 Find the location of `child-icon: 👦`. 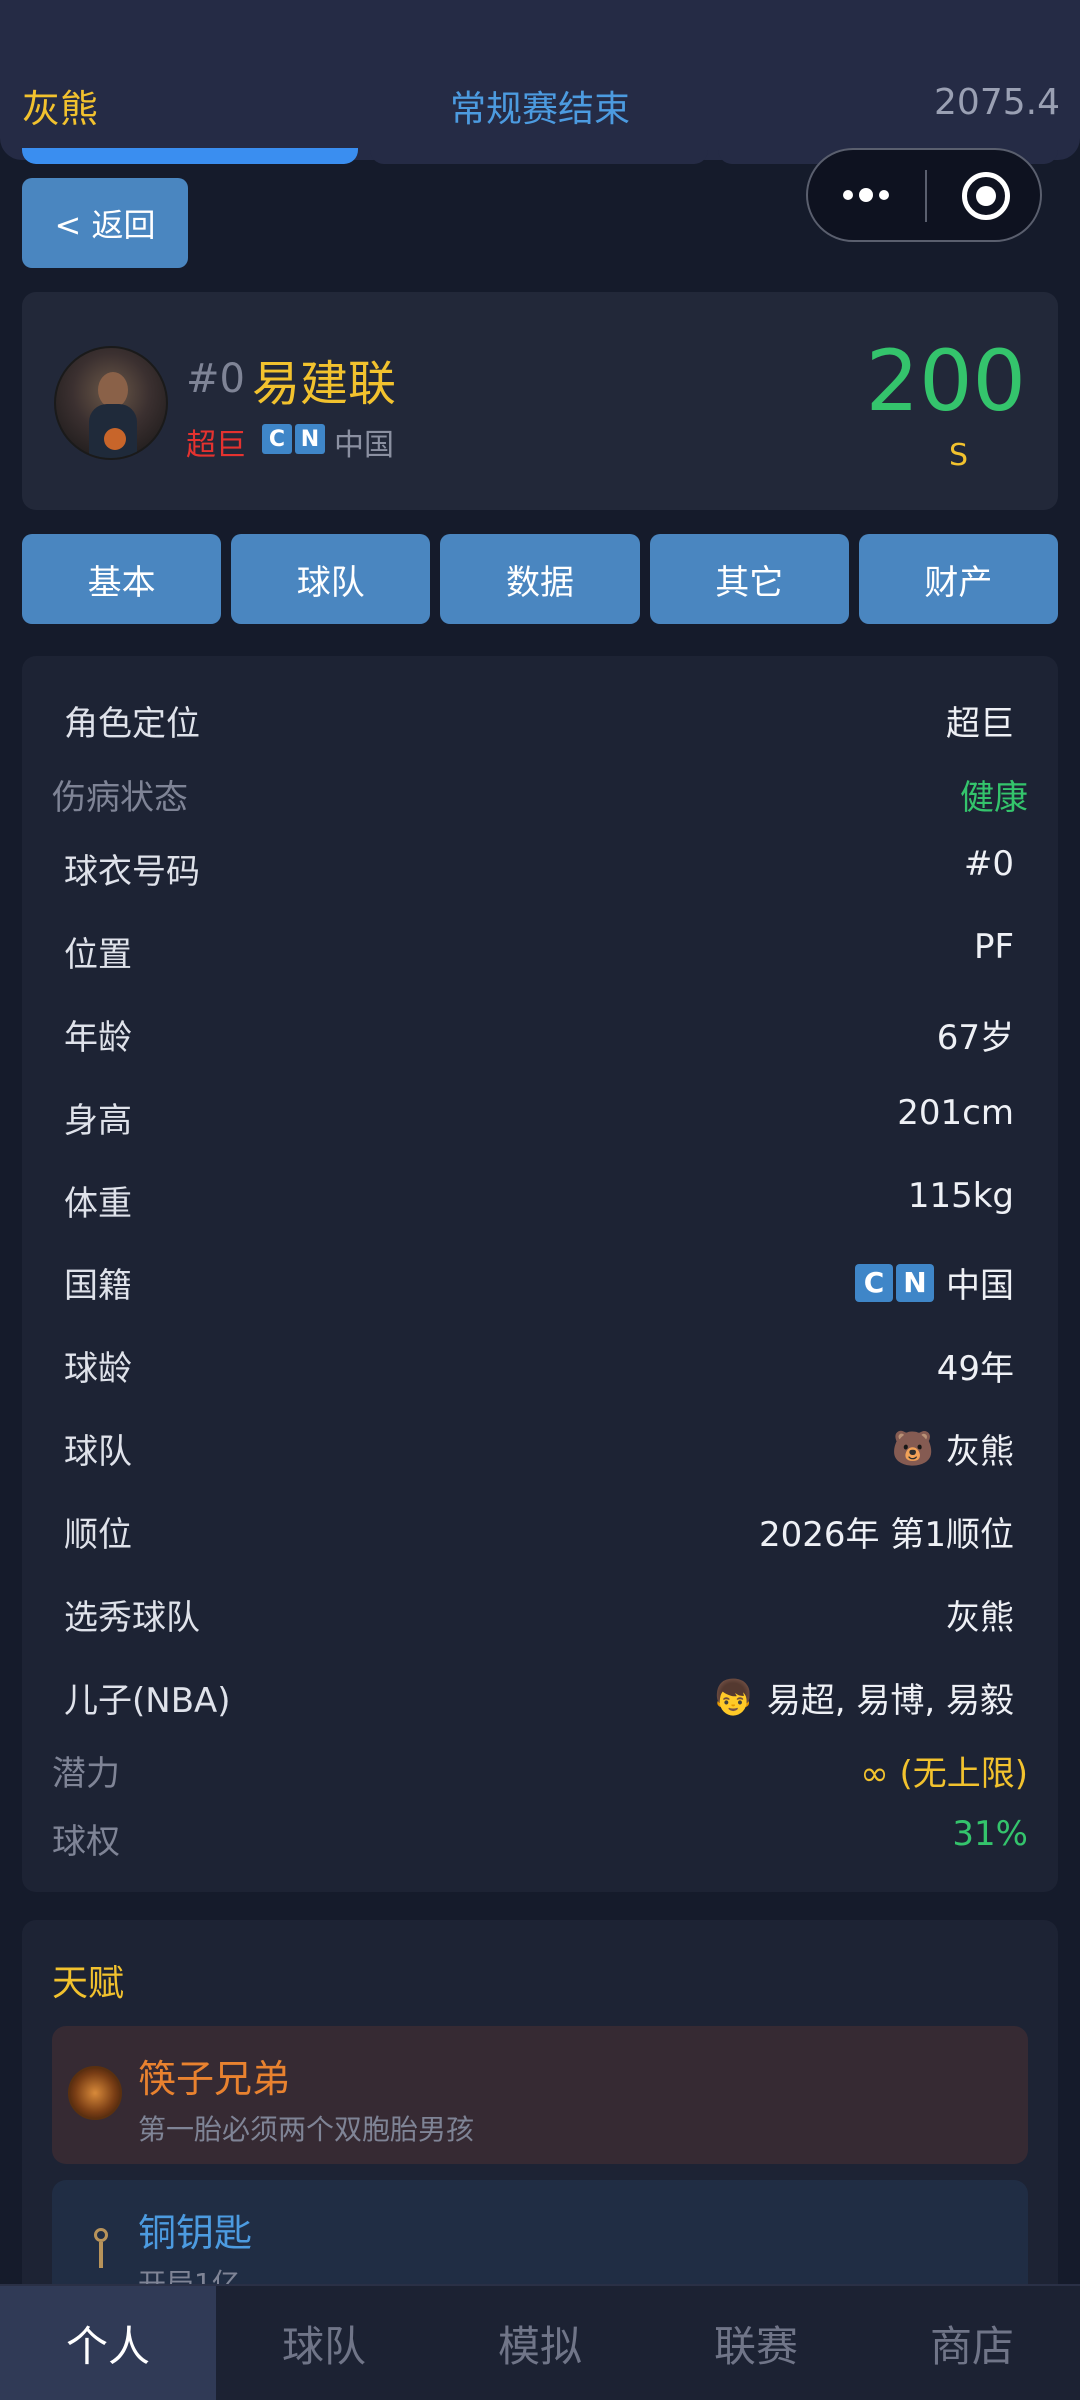

child-icon: 👦 is located at coordinates (733, 1697).